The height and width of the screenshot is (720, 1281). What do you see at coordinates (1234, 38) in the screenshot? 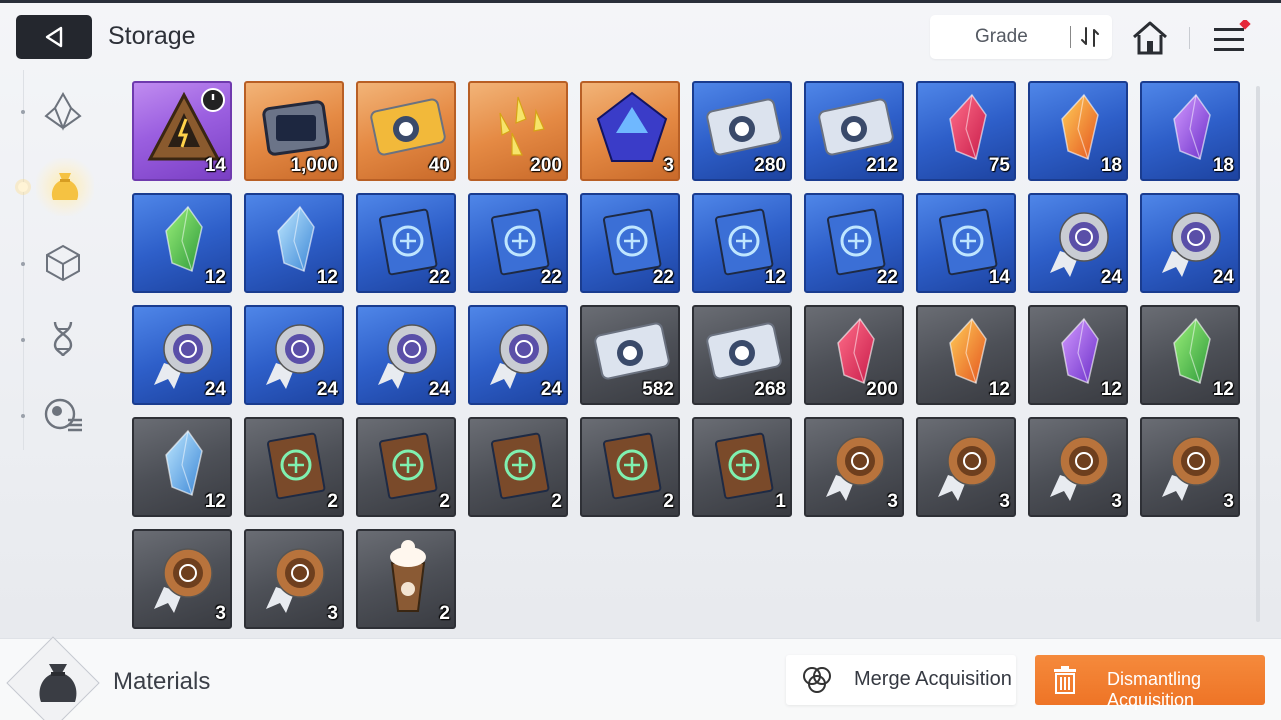
I see `menu-icon` at bounding box center [1234, 38].